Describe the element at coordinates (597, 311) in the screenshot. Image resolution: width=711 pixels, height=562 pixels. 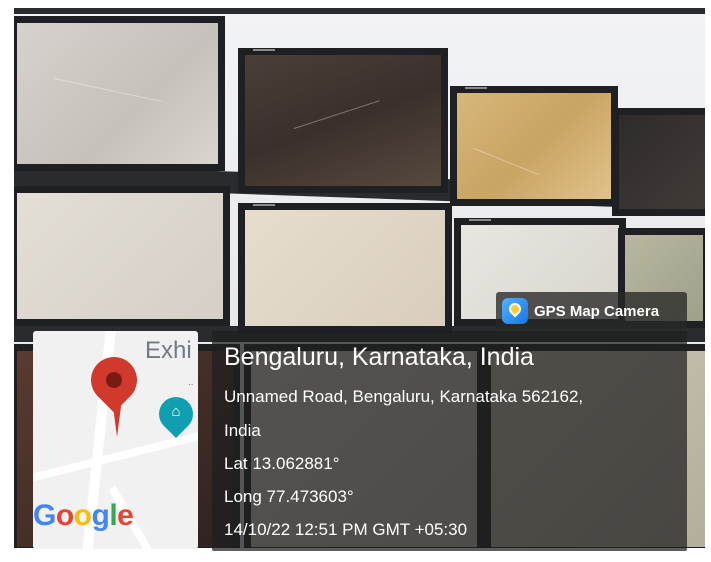
I see `app-name: GPS Map Camera` at that location.